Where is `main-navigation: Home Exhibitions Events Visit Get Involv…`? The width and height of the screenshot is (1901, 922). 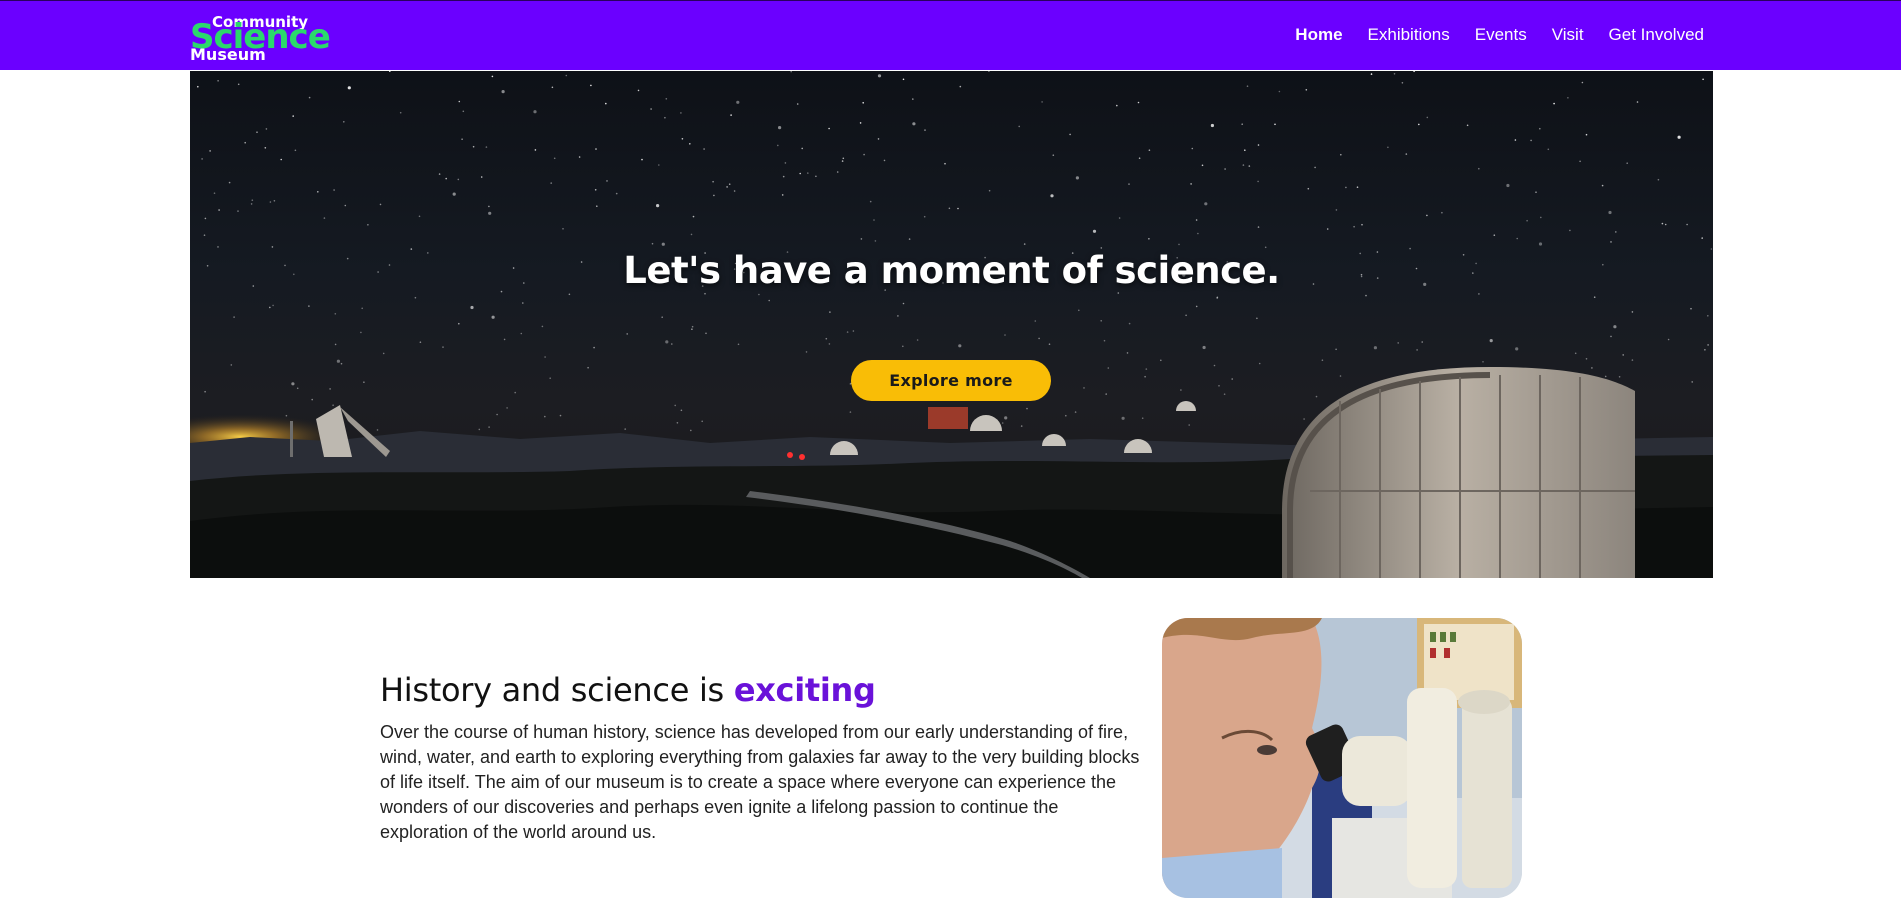
main-navigation: Home Exhibitions Events Visit Get Involv… is located at coordinates (1499, 35).